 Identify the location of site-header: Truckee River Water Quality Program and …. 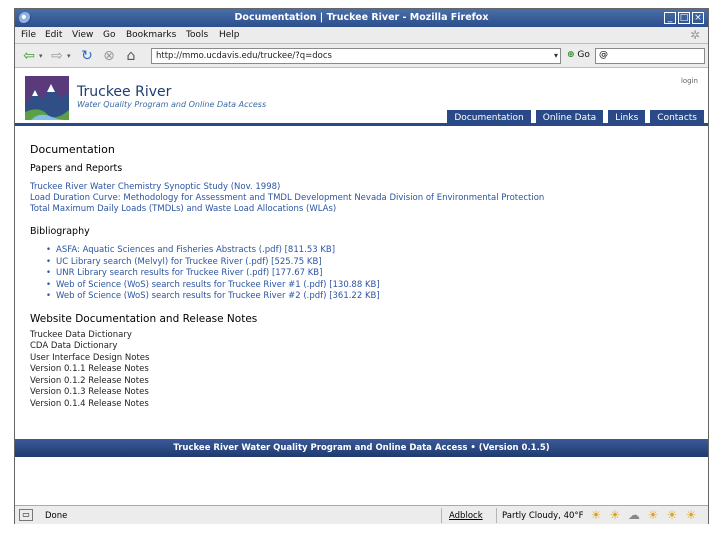
(361, 97).